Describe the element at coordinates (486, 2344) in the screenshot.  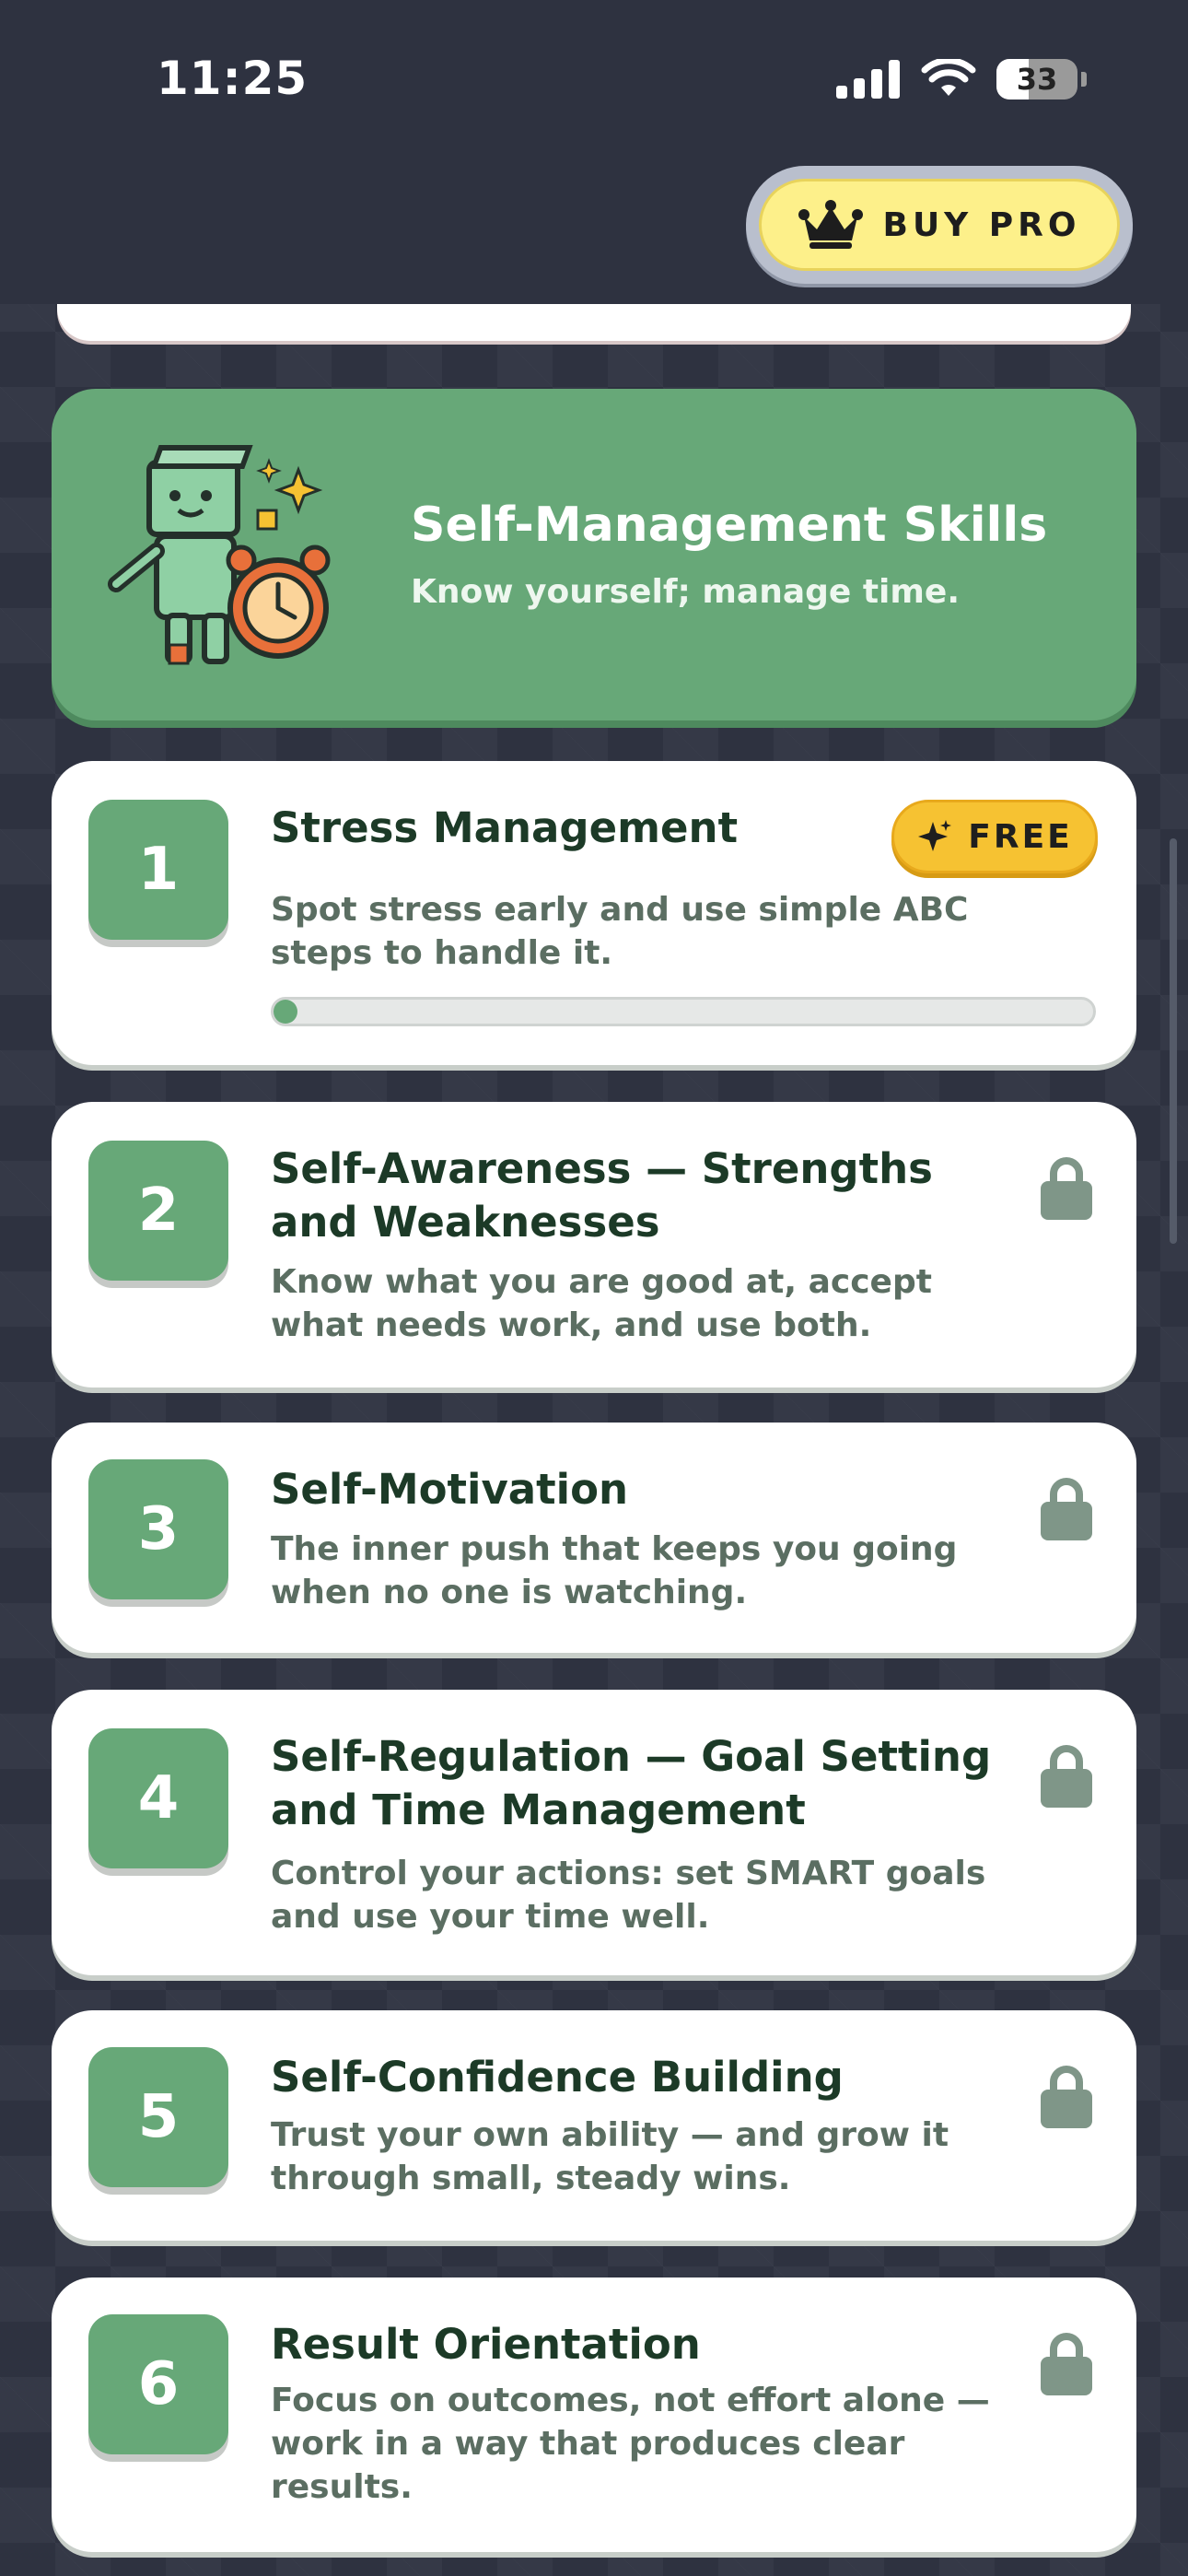
I see `lesson-title: Result Orientation` at that location.